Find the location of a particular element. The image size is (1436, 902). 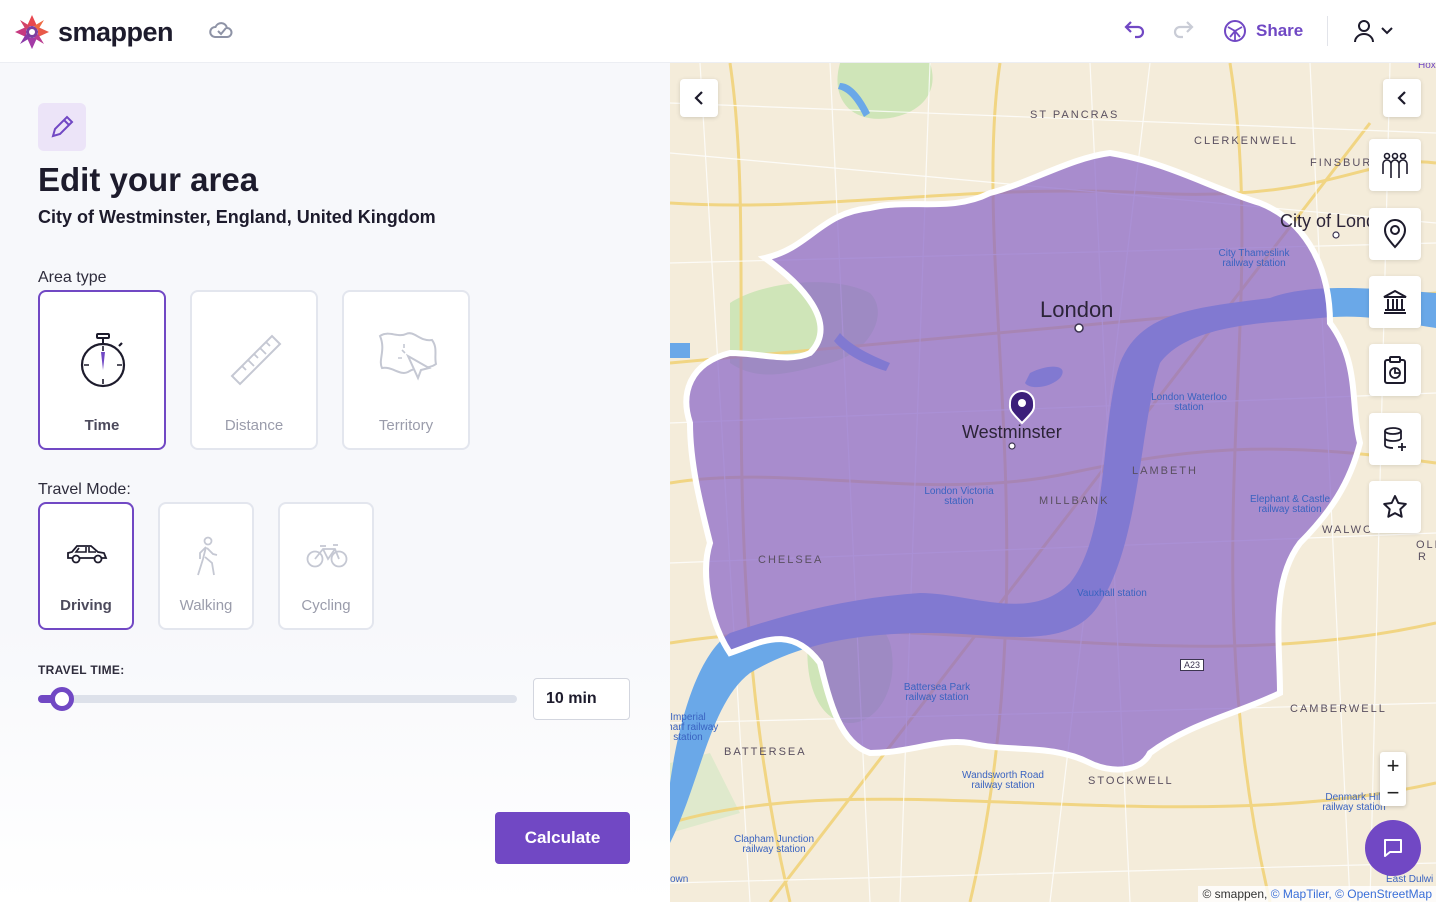

road-a23: A23 is located at coordinates (1192, 665).